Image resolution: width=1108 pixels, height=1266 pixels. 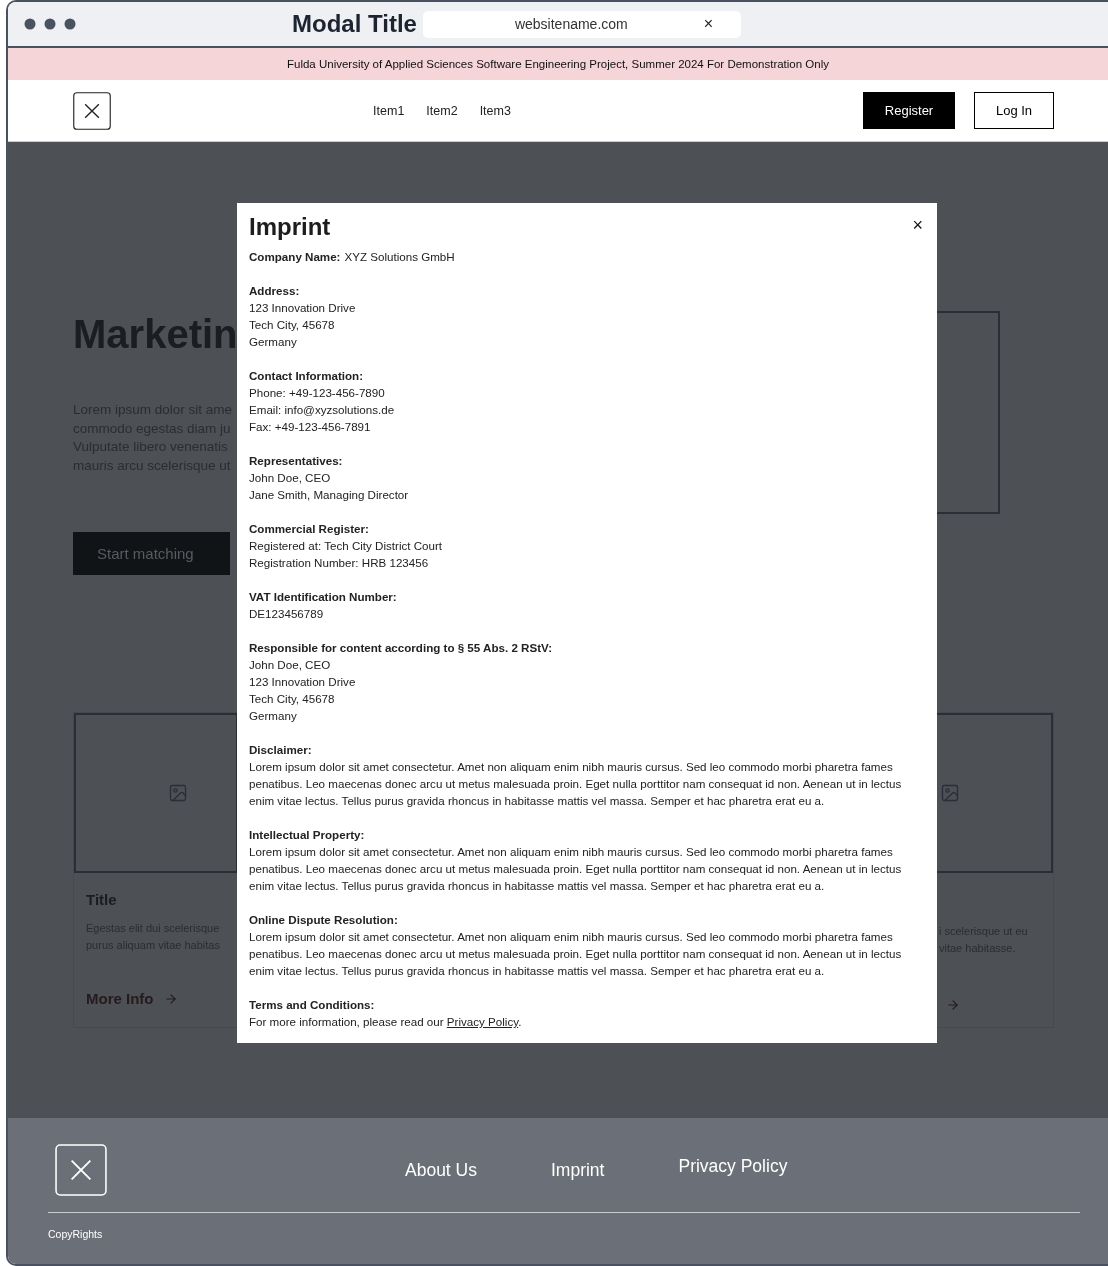 I want to click on section-heading: Representatives:, so click(x=296, y=461).